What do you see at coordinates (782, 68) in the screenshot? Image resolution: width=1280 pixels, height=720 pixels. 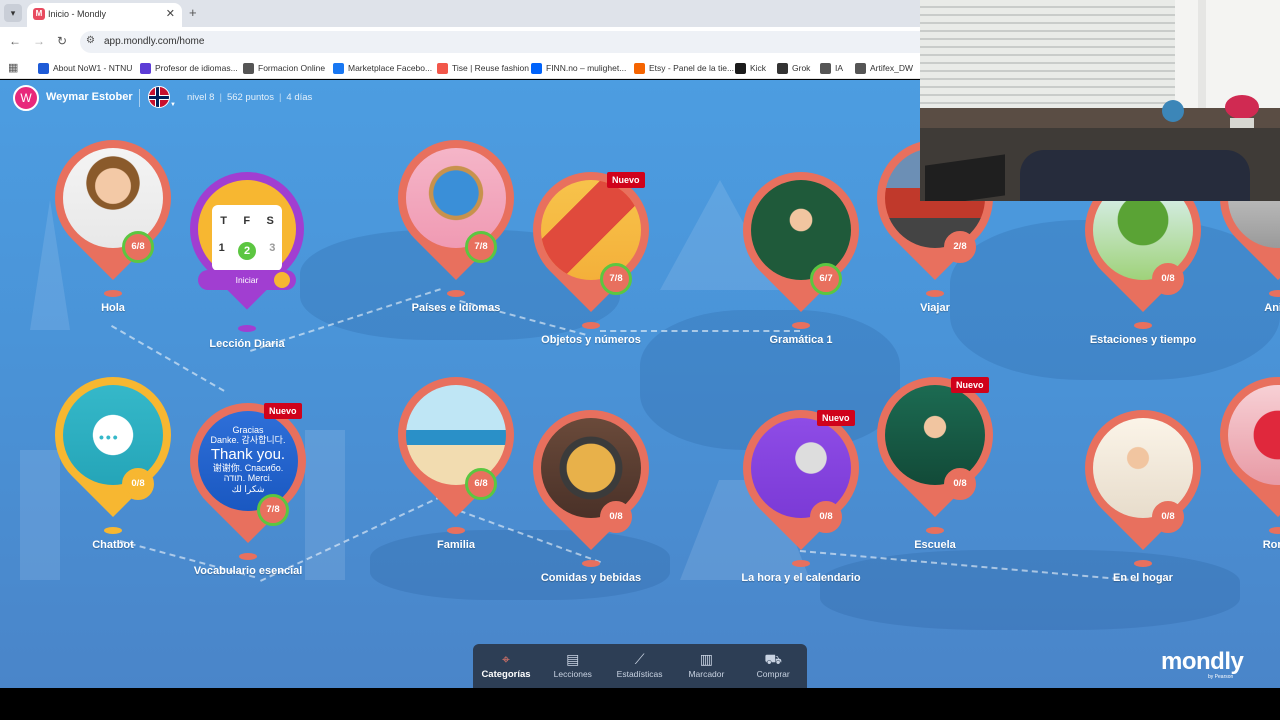 I see `grok-icon` at bounding box center [782, 68].